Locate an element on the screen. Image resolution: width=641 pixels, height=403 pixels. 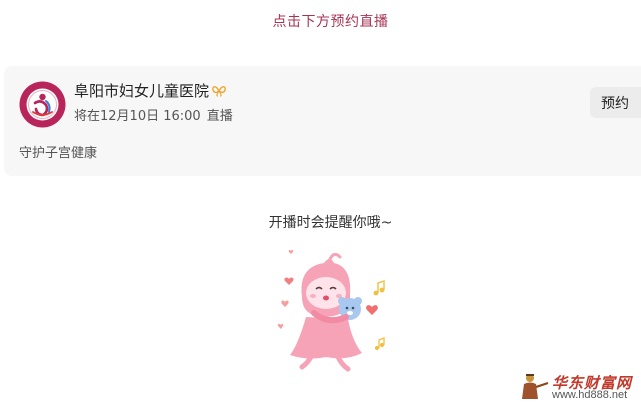
schedule-time: 将在12月10日 16:00 is located at coordinates (137, 116).